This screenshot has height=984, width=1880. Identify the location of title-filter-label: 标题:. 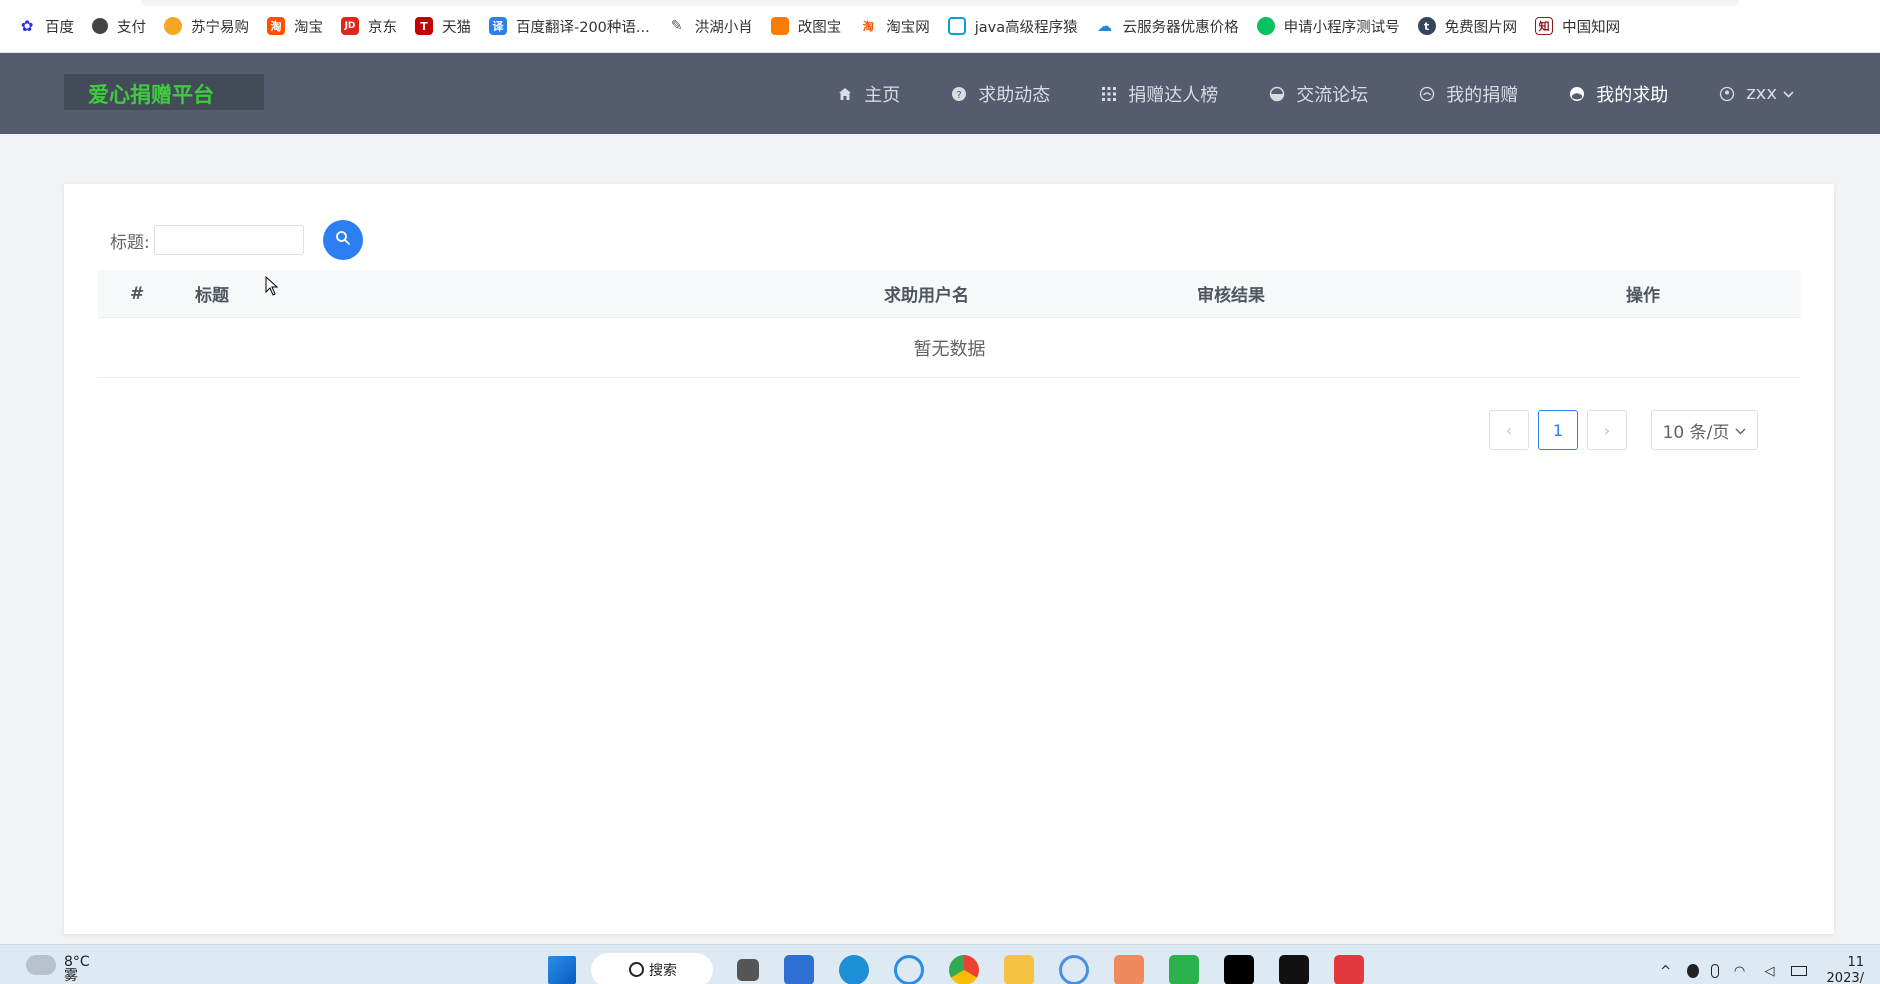
(130, 242).